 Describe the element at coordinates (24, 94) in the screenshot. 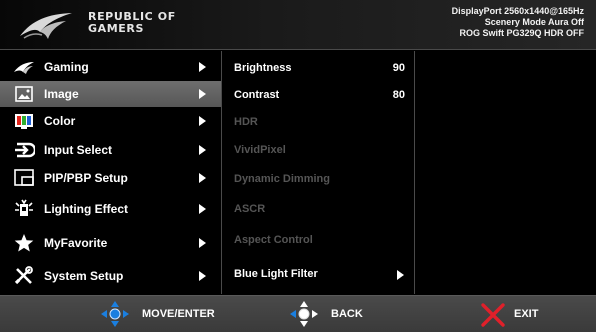

I see `image-icon` at that location.